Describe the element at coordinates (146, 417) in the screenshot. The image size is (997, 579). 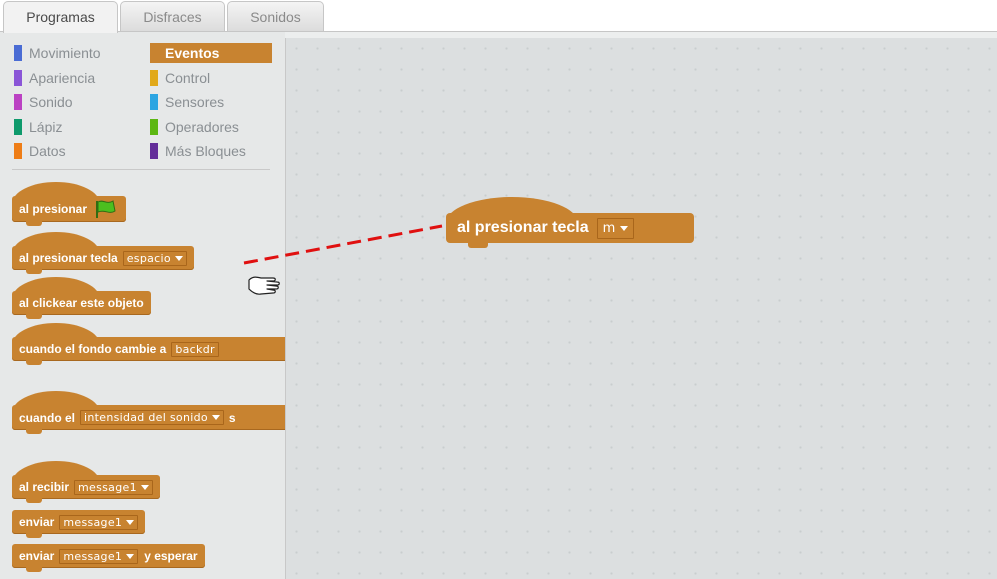
I see `dropdown-value: intensidad del sonido` at that location.